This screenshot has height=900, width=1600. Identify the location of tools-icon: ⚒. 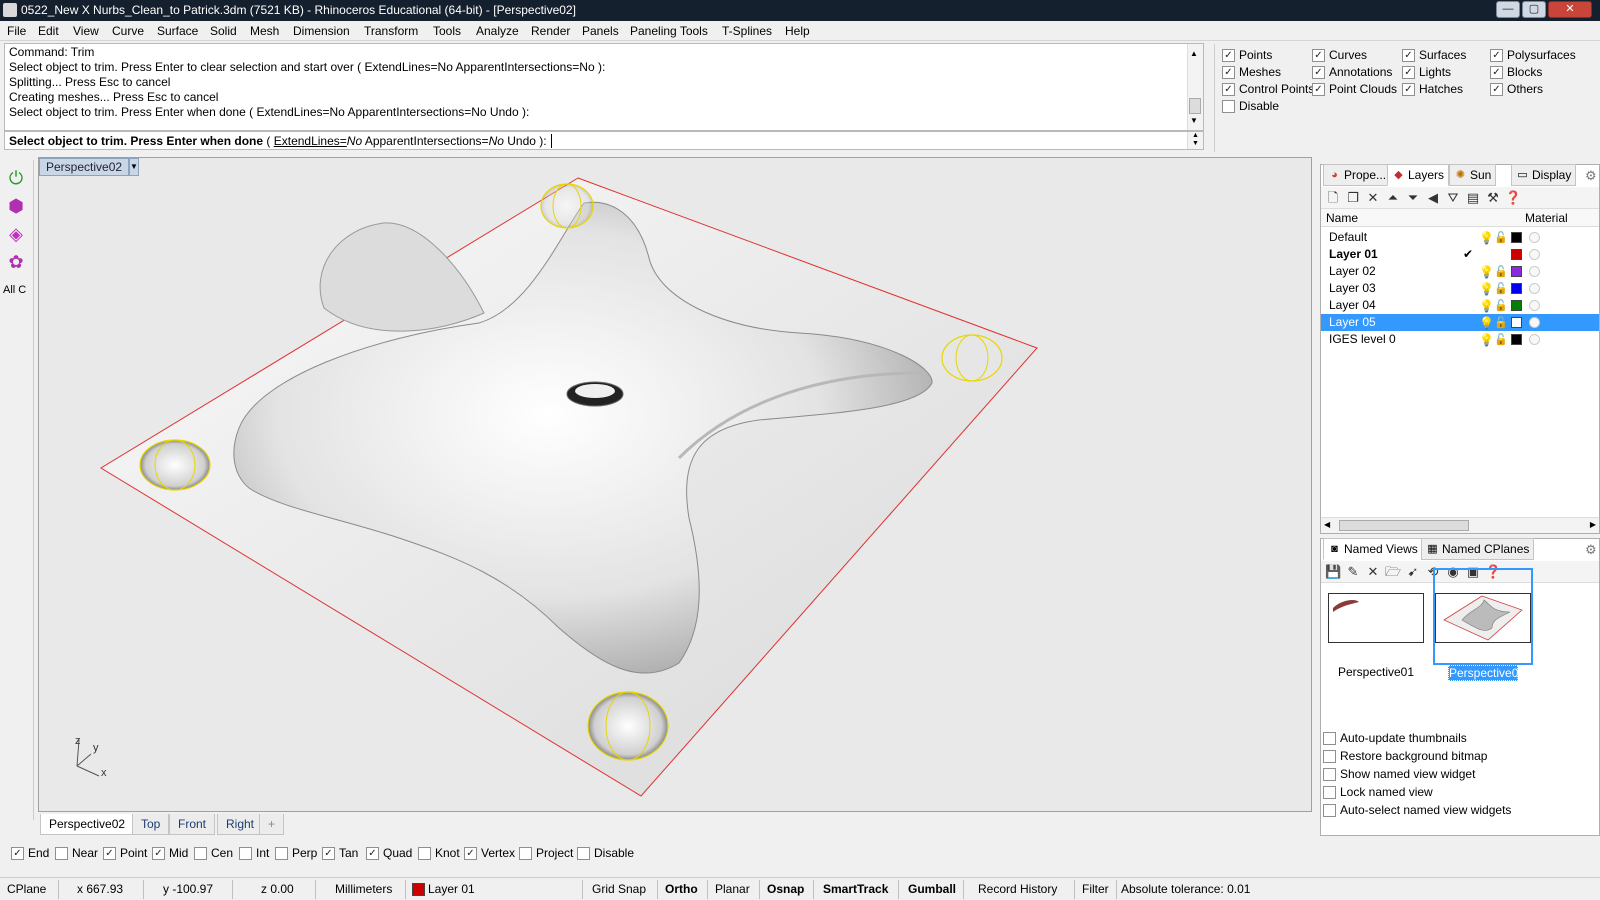
(1493, 198).